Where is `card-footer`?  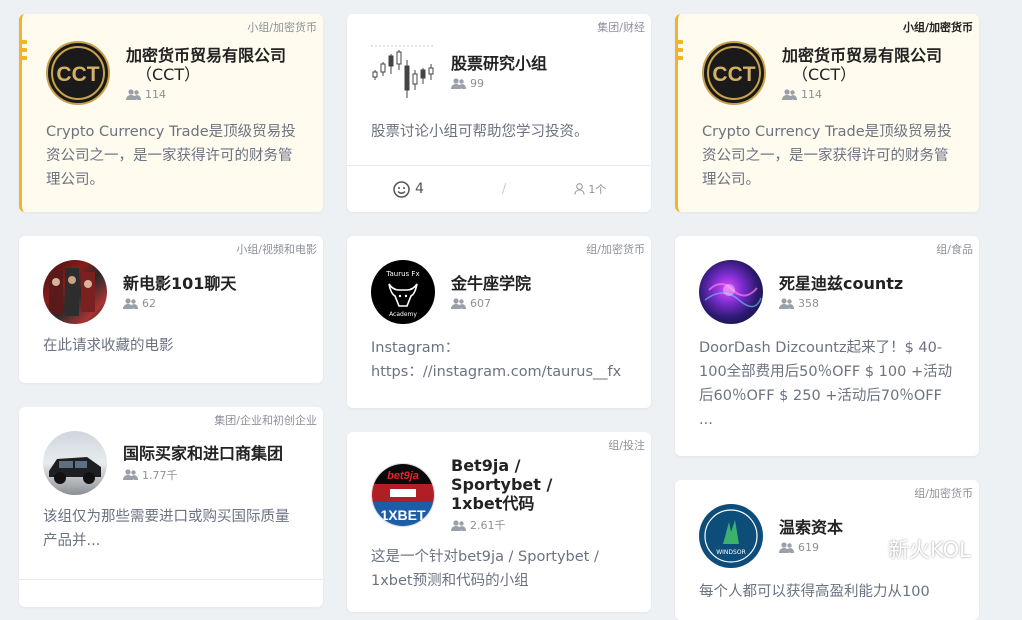 card-footer is located at coordinates (171, 593).